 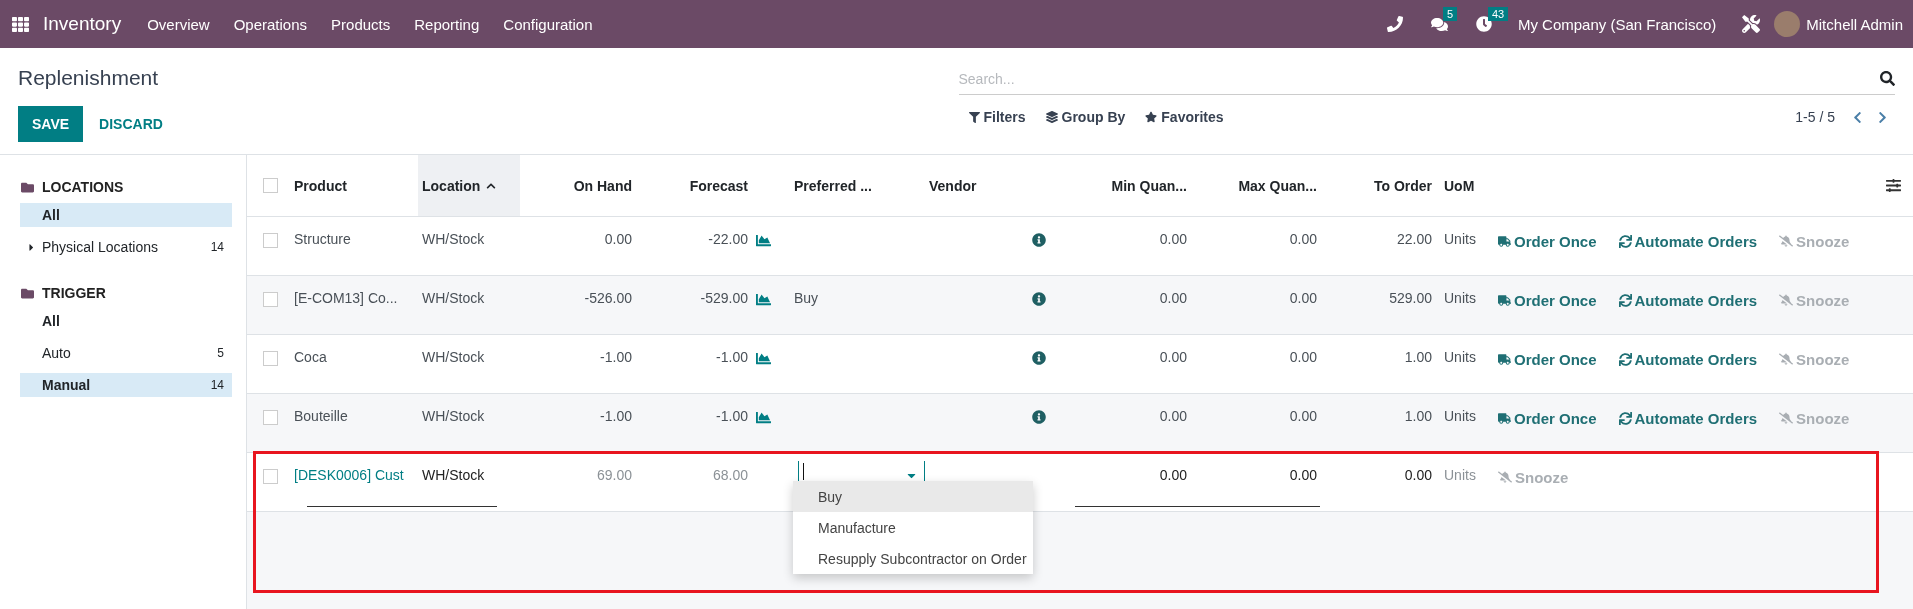 I want to click on save-button: SAVE, so click(x=51, y=124).